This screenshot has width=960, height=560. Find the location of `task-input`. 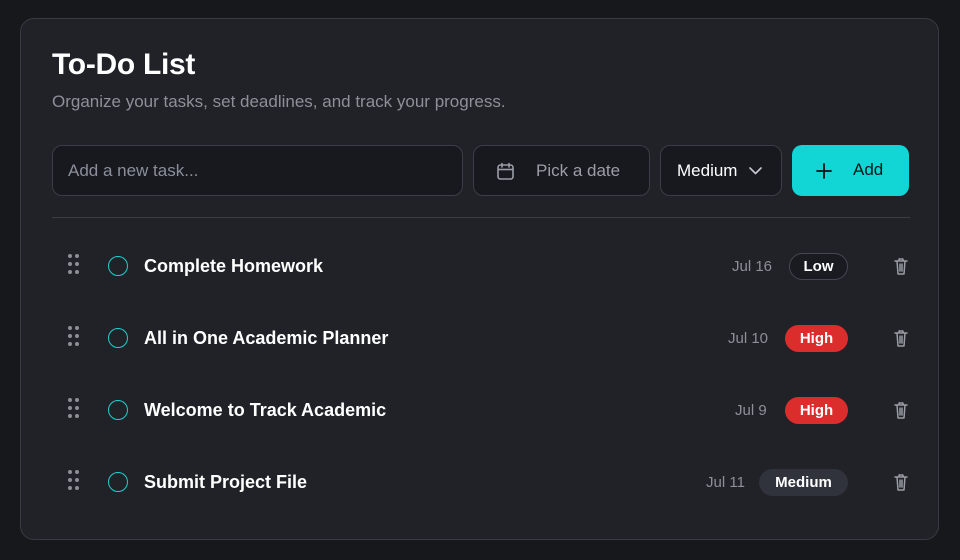

task-input is located at coordinates (257, 170).